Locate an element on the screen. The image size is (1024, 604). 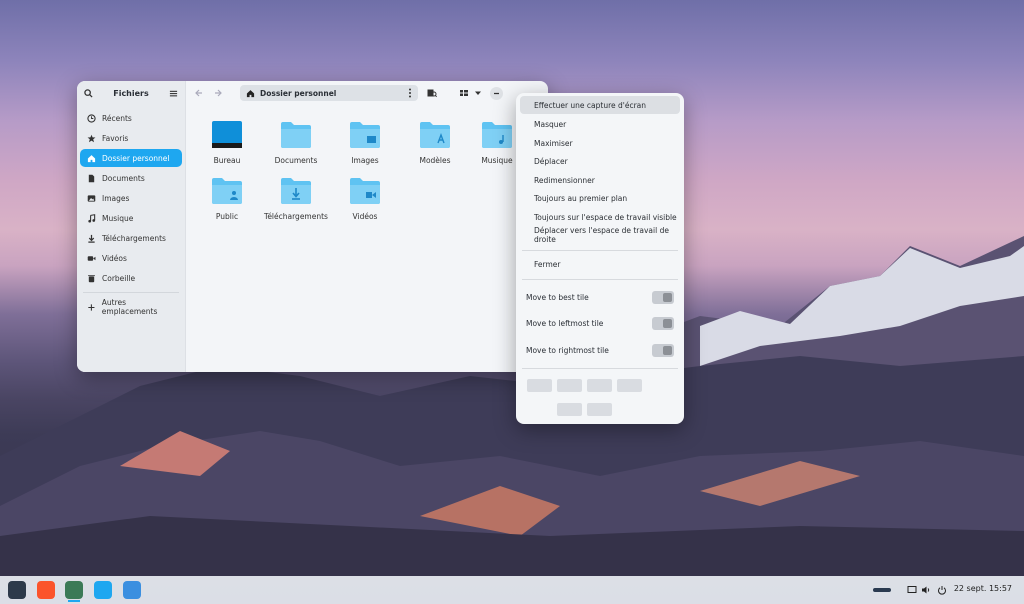
file-item-music: Musique is located at coordinates (497, 143).